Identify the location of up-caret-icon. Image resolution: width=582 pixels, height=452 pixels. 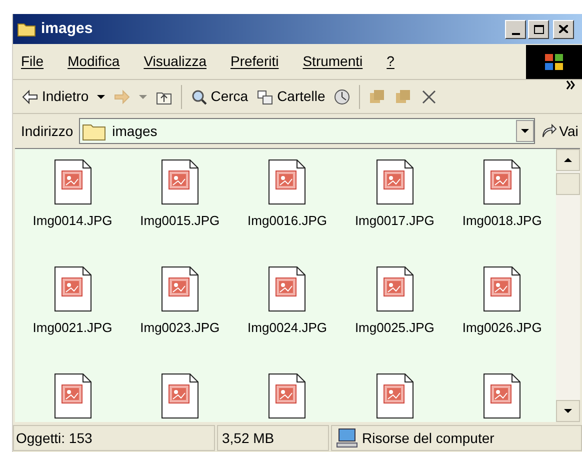
(568, 160).